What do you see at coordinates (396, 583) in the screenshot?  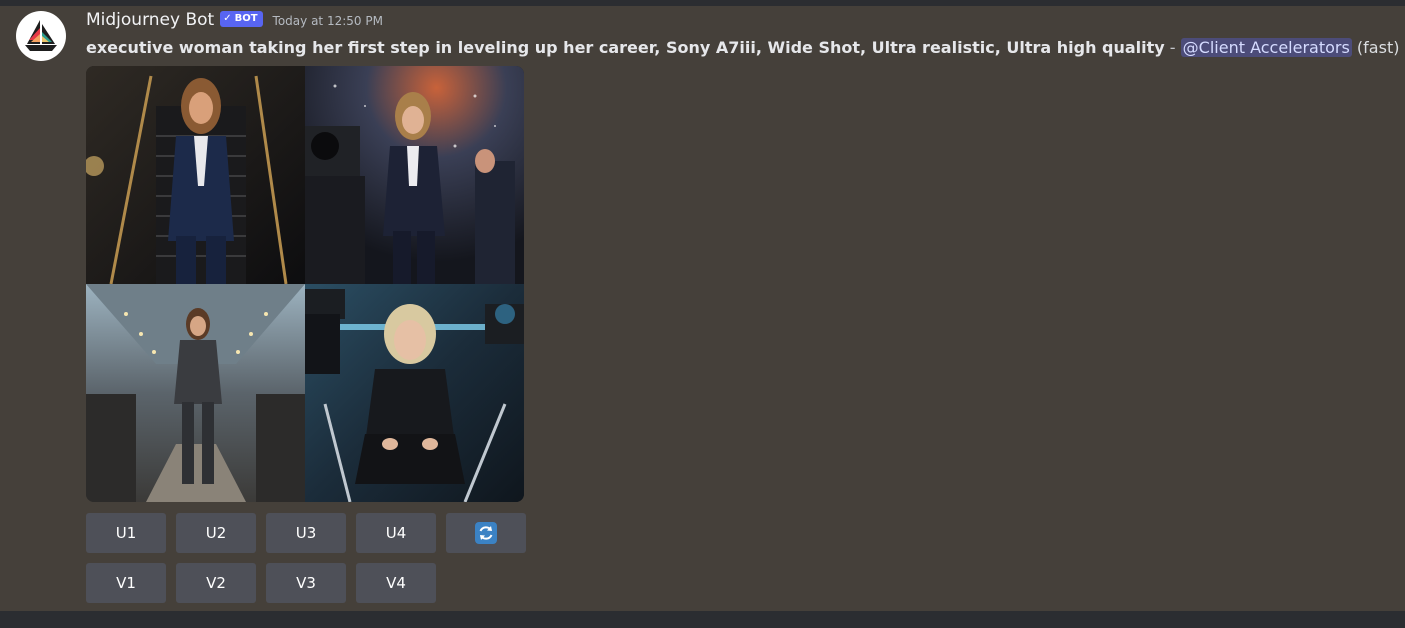 I see `variation-button-4: V4` at bounding box center [396, 583].